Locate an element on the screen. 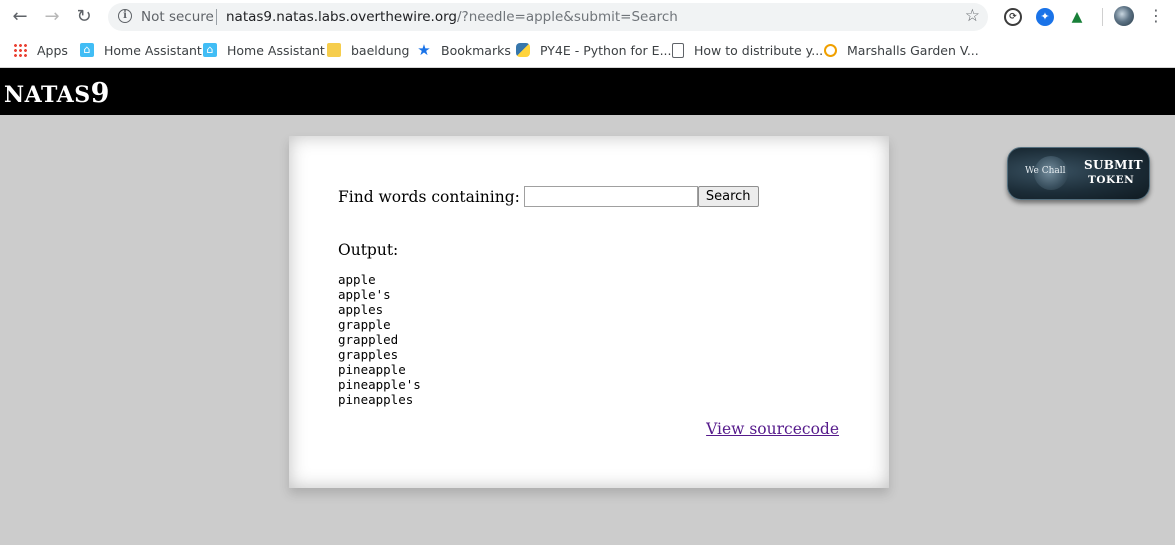  output-line: grapples is located at coordinates (368, 354).